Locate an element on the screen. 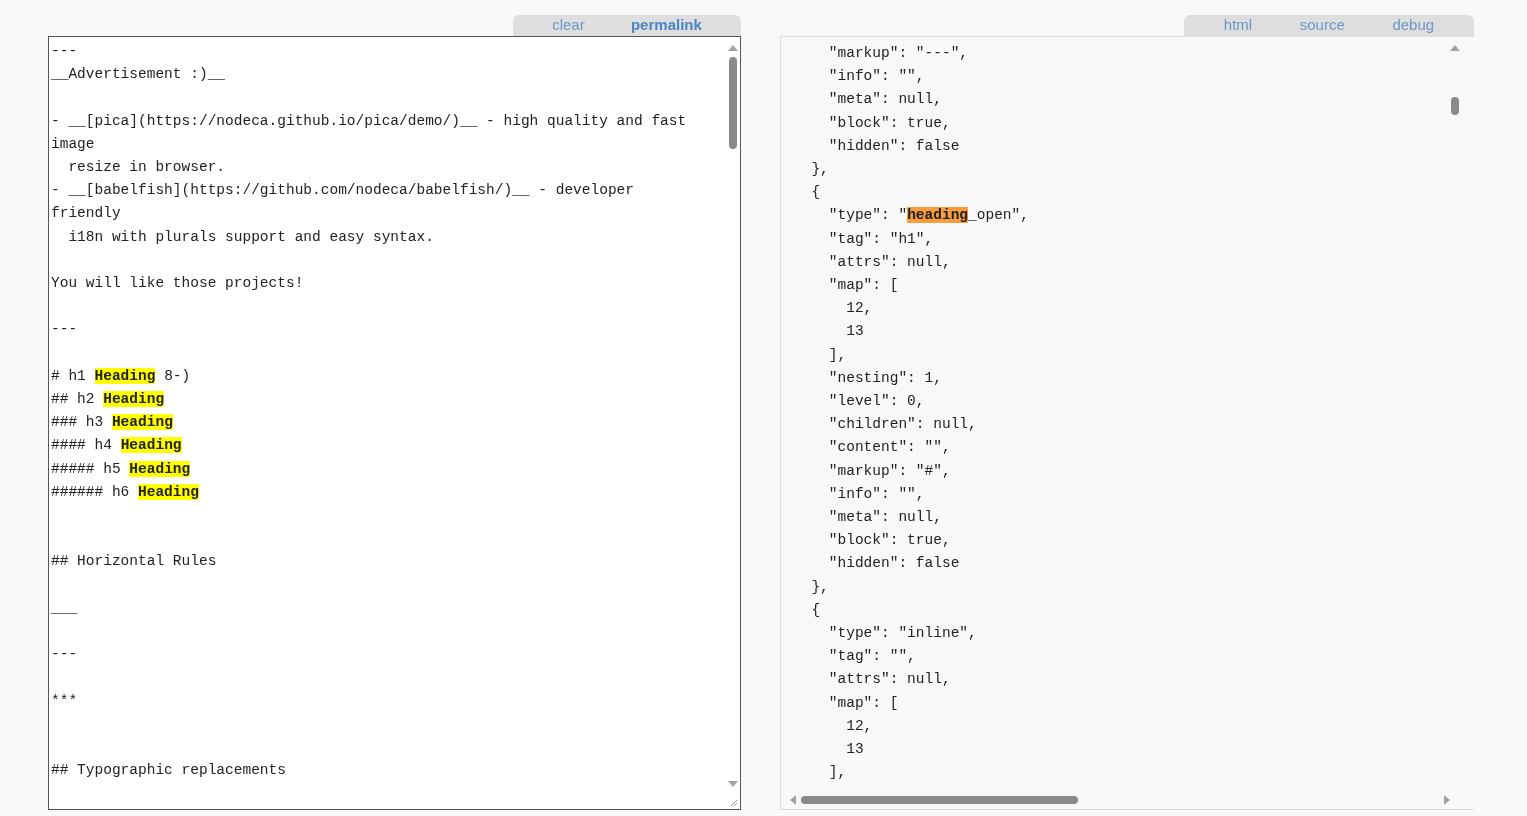 This screenshot has width=1527, height=816. code-line: i18n with plurals support and easy syntax. is located at coordinates (250, 237).